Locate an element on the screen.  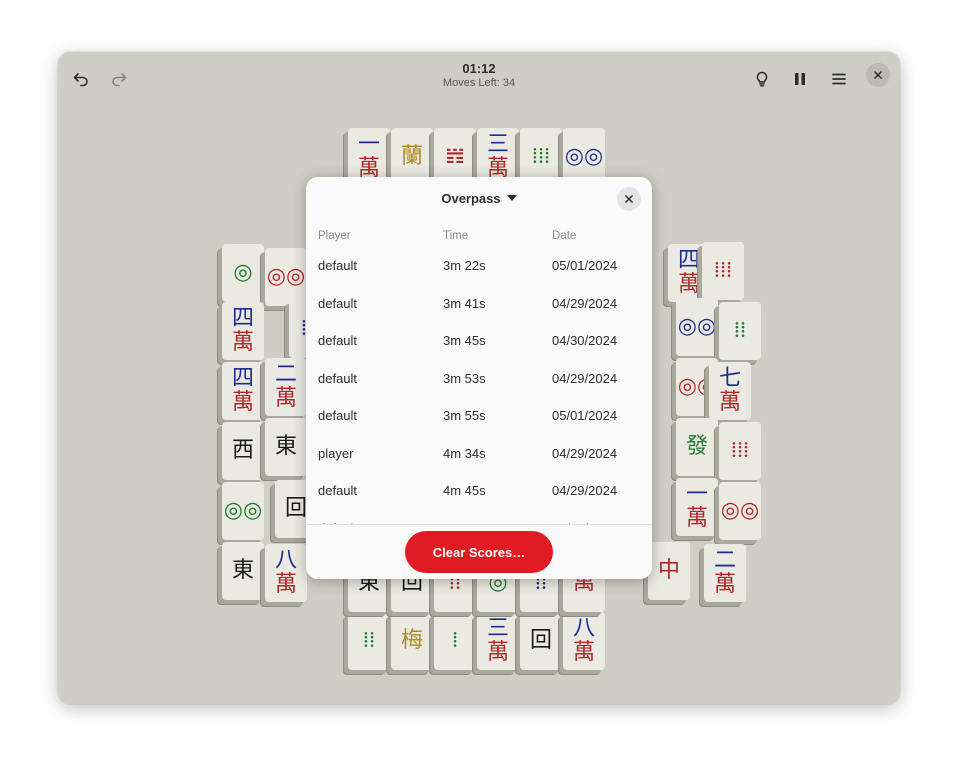
mahjong-tile: 中 is located at coordinates (669, 571).